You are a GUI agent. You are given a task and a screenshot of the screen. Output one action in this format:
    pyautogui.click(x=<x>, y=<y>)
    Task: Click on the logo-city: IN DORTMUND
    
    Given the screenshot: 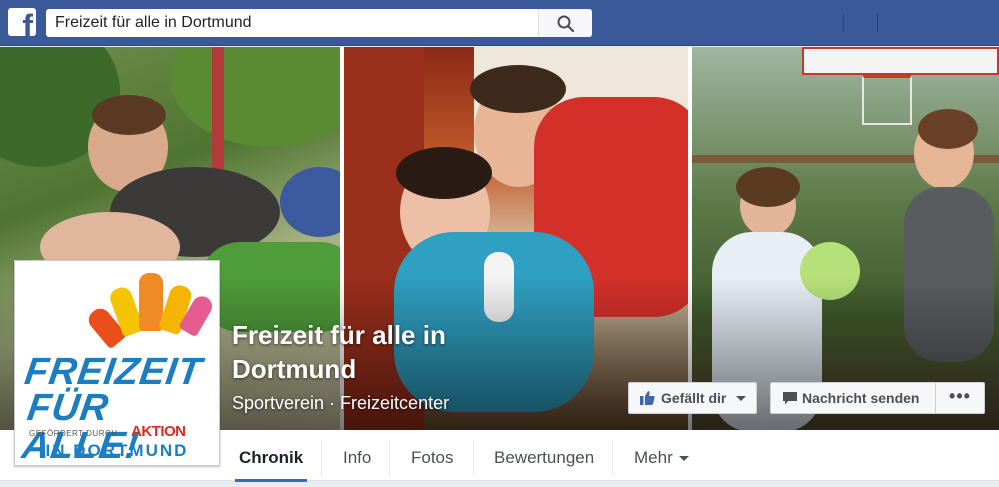 What is the action you would take?
    pyautogui.click(x=117, y=450)
    